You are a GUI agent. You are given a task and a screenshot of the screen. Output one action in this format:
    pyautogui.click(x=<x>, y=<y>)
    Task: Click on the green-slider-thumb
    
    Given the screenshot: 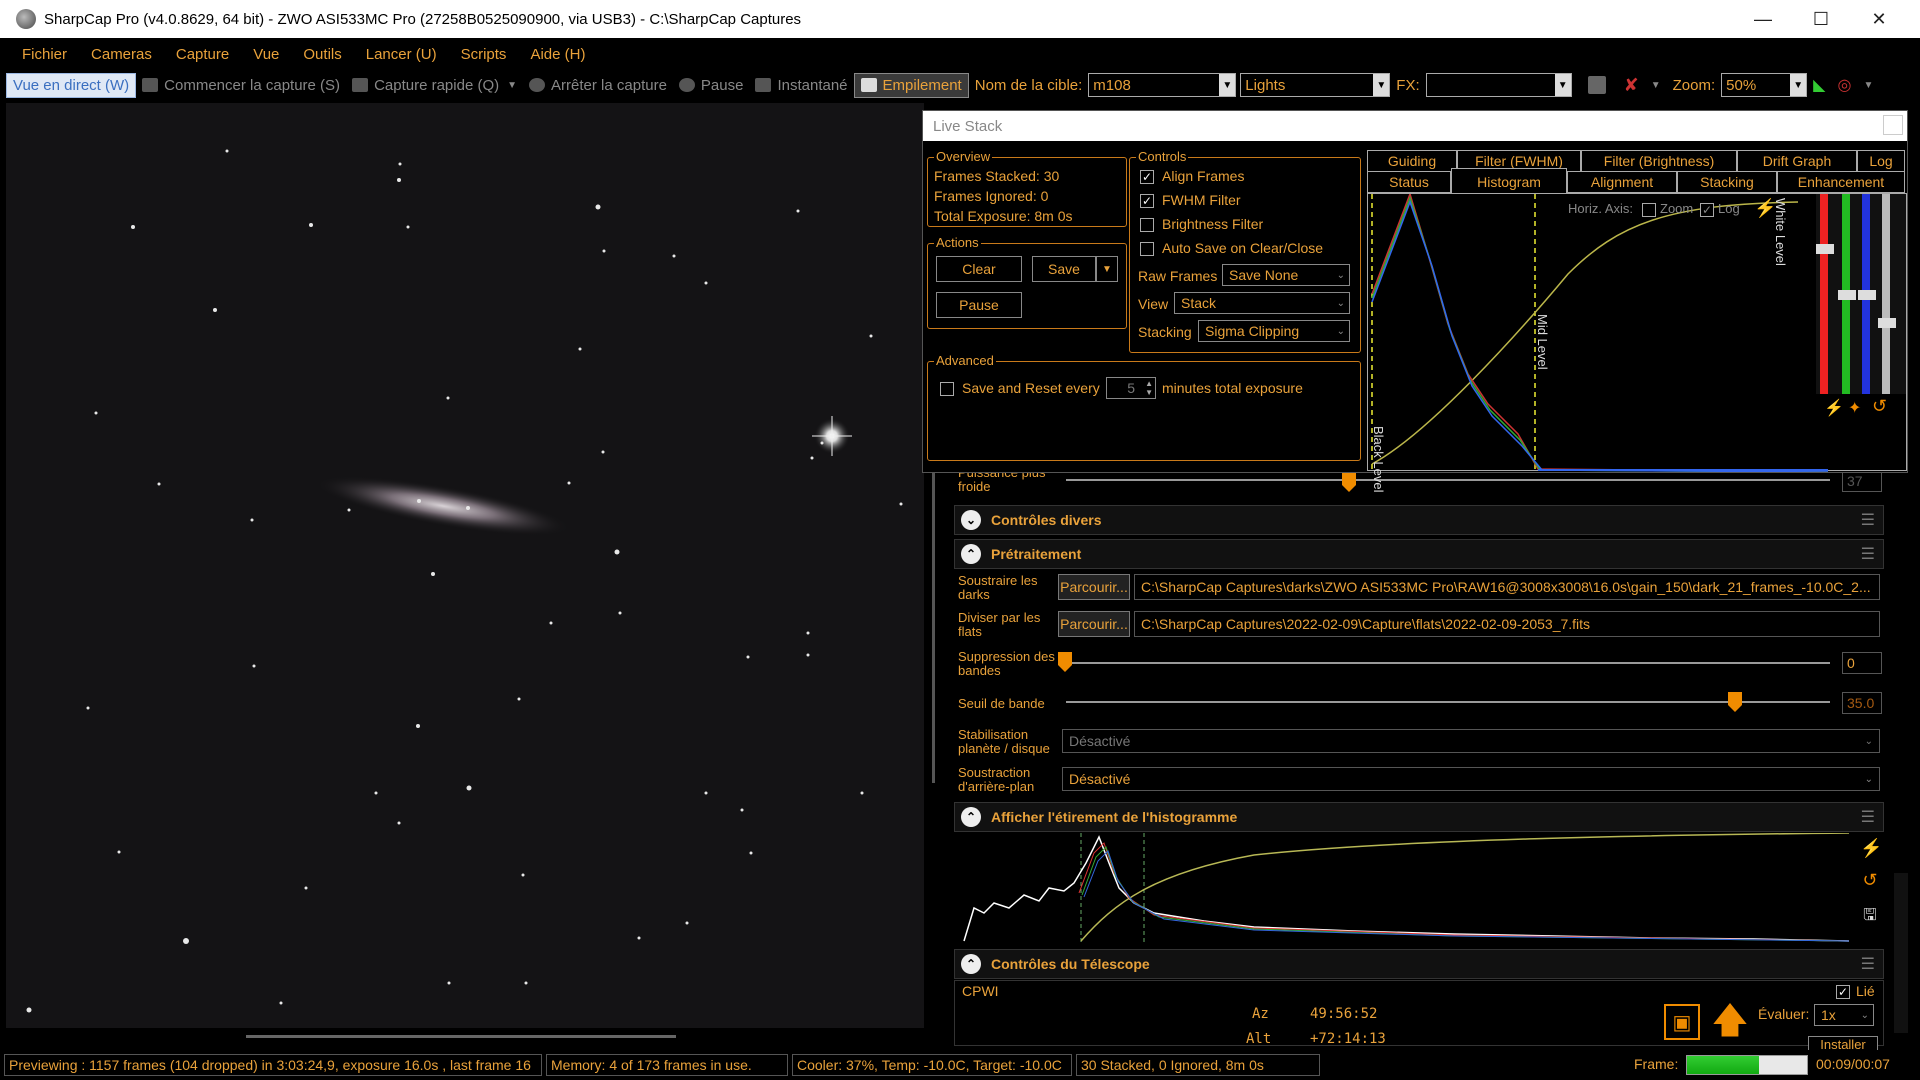 What is the action you would take?
    pyautogui.click(x=1847, y=295)
    